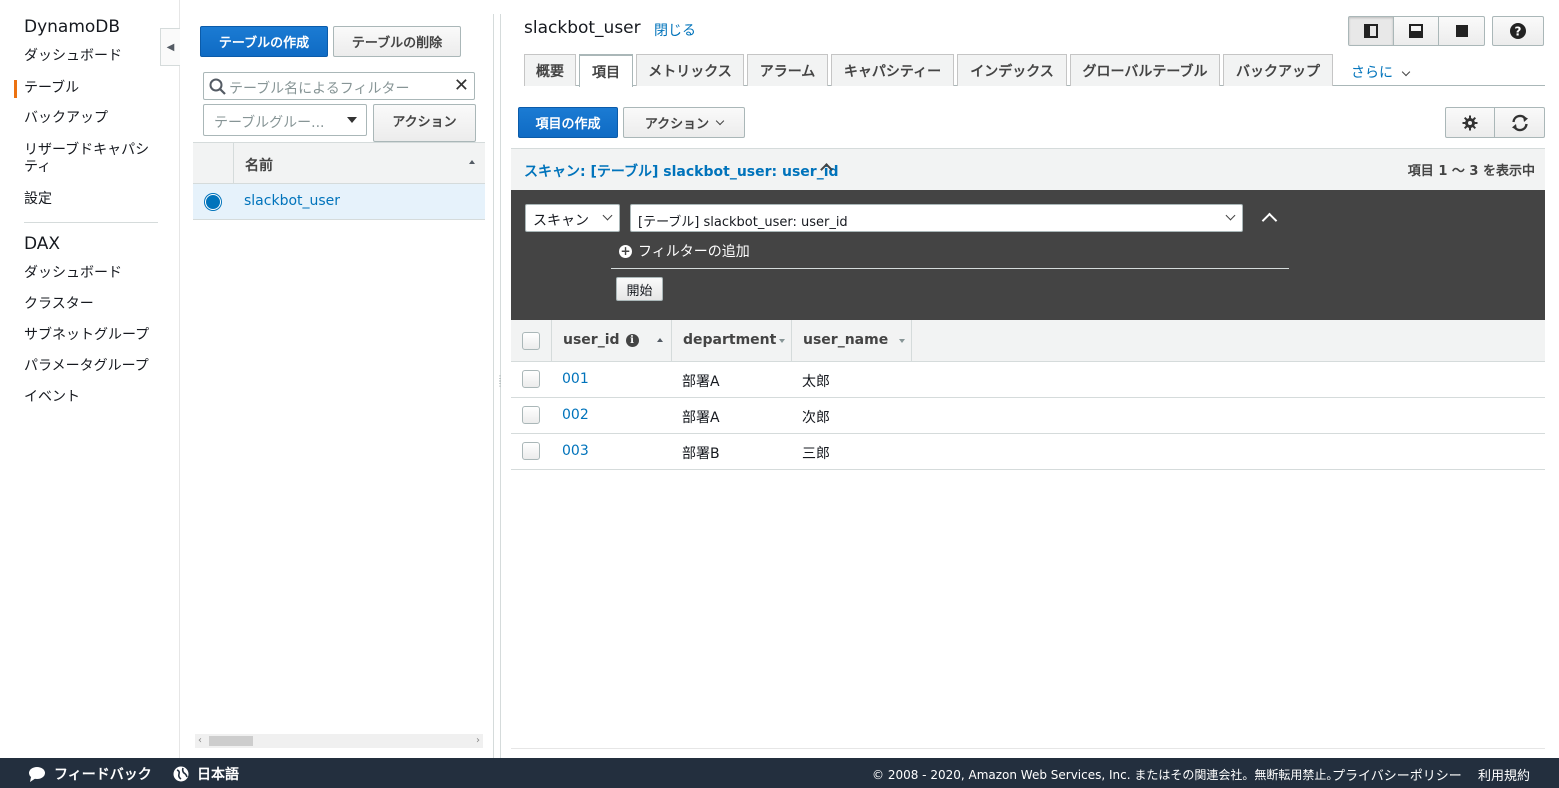  I want to click on layout-full-button, so click(1461, 31).